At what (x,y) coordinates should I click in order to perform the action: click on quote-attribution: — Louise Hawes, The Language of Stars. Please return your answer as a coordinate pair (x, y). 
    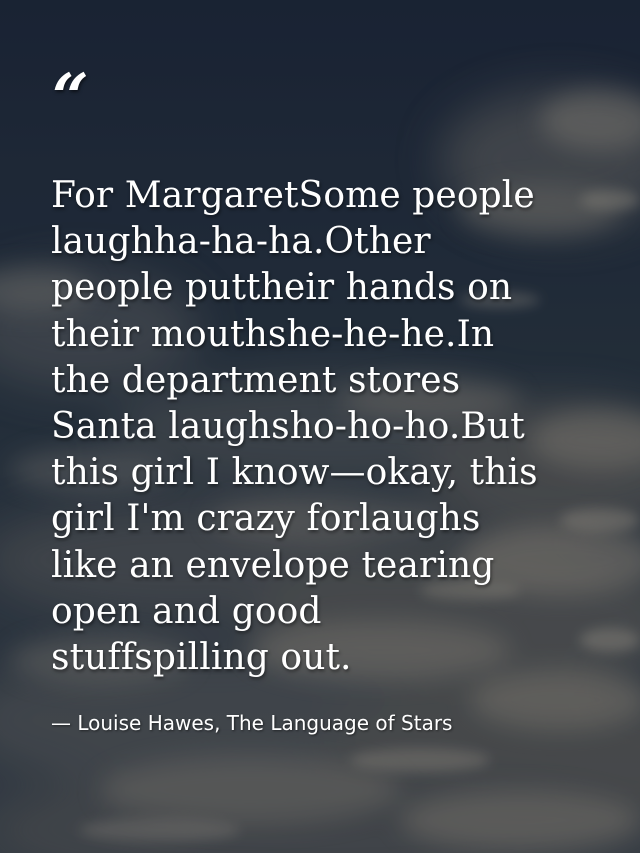
    Looking at the image, I should click on (252, 723).